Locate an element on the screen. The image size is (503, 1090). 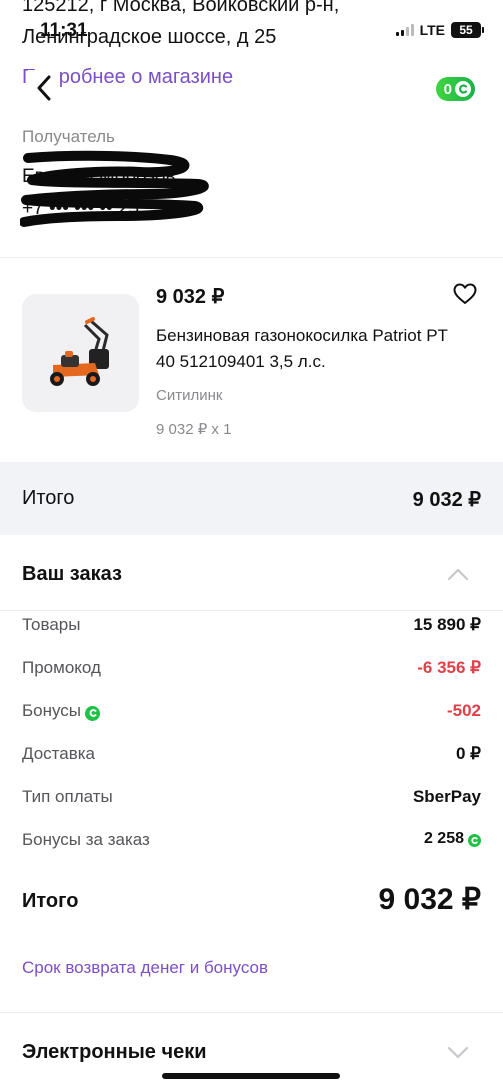
signal-icon is located at coordinates (404, 30).